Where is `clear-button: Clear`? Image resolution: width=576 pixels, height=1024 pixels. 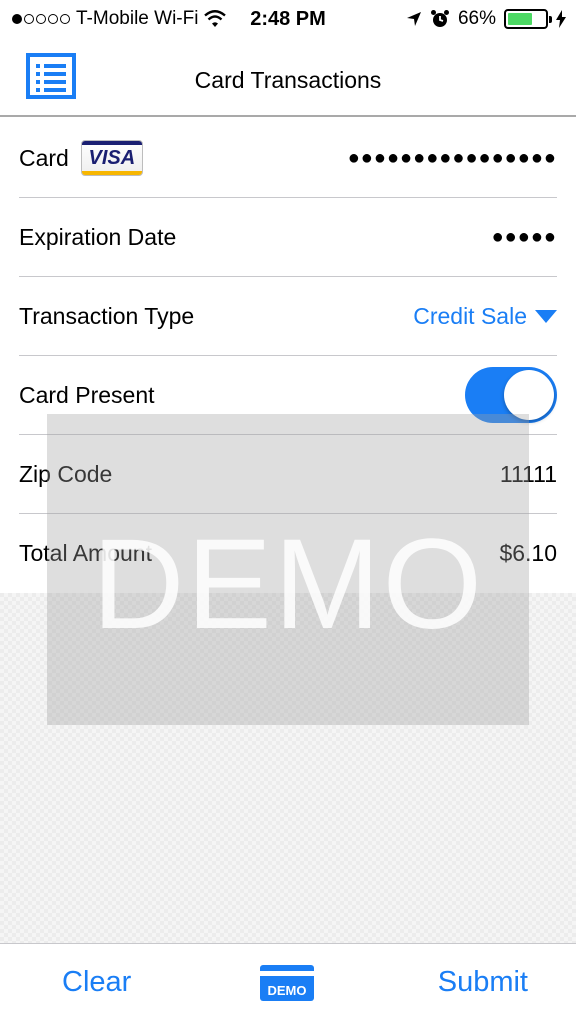 clear-button: Clear is located at coordinates (96, 982).